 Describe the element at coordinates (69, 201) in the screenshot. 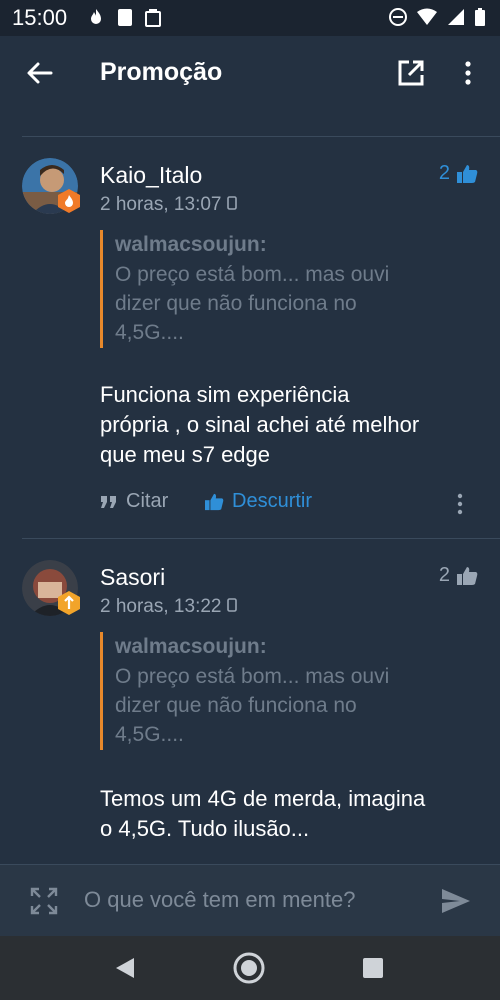

I see `fire-badge-icon` at that location.